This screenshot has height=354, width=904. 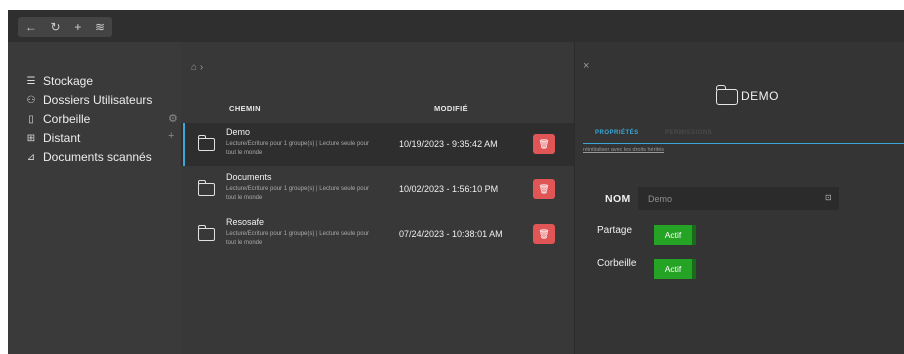 I want to click on share-label: Partage, so click(x=615, y=230).